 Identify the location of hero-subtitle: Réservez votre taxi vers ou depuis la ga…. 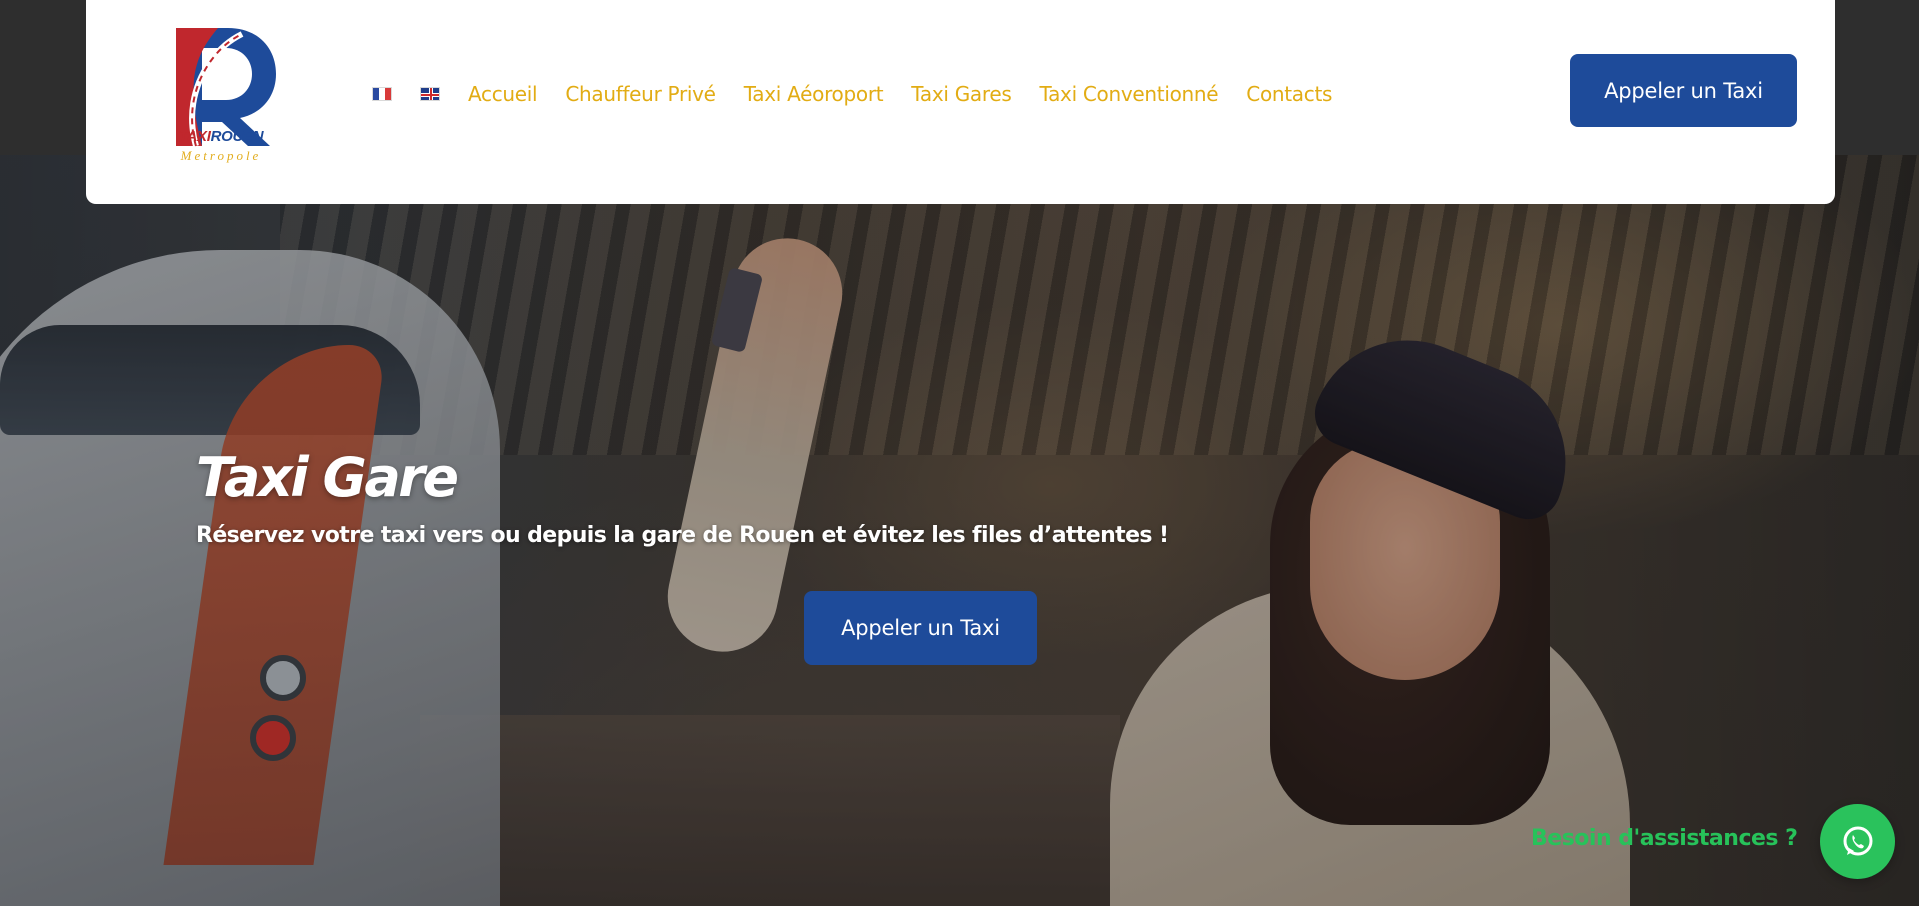
(682, 535).